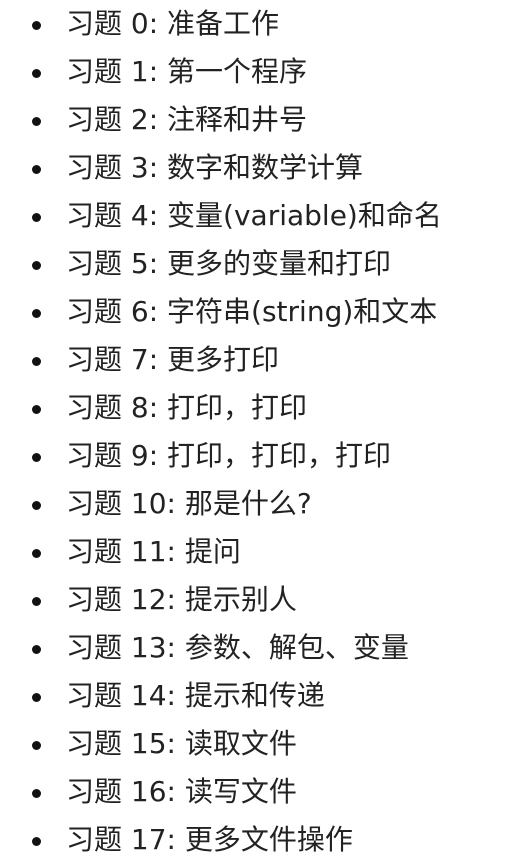 This screenshot has width=510, height=864. Describe the element at coordinates (186, 408) in the screenshot. I see `exercise-link: 习题 8: 打印，打印` at that location.